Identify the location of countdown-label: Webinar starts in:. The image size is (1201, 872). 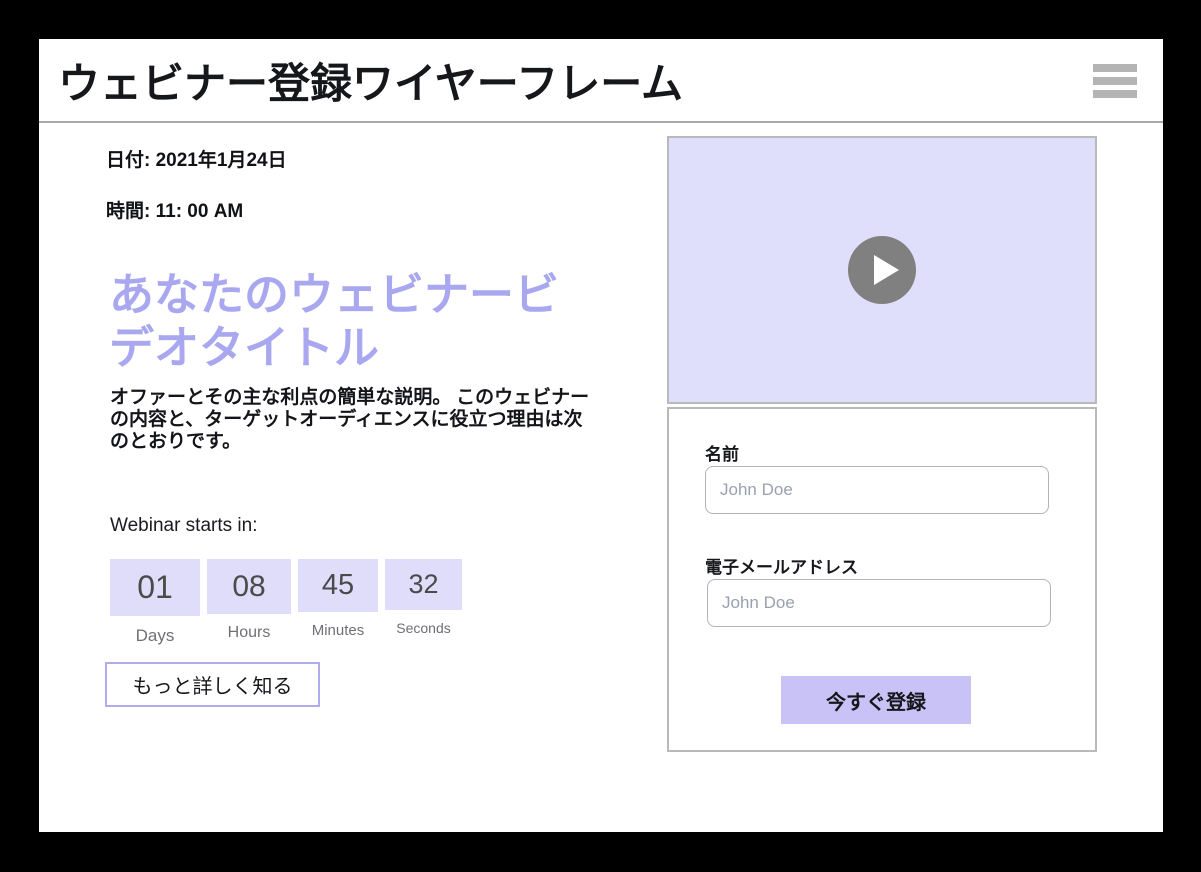
(184, 525).